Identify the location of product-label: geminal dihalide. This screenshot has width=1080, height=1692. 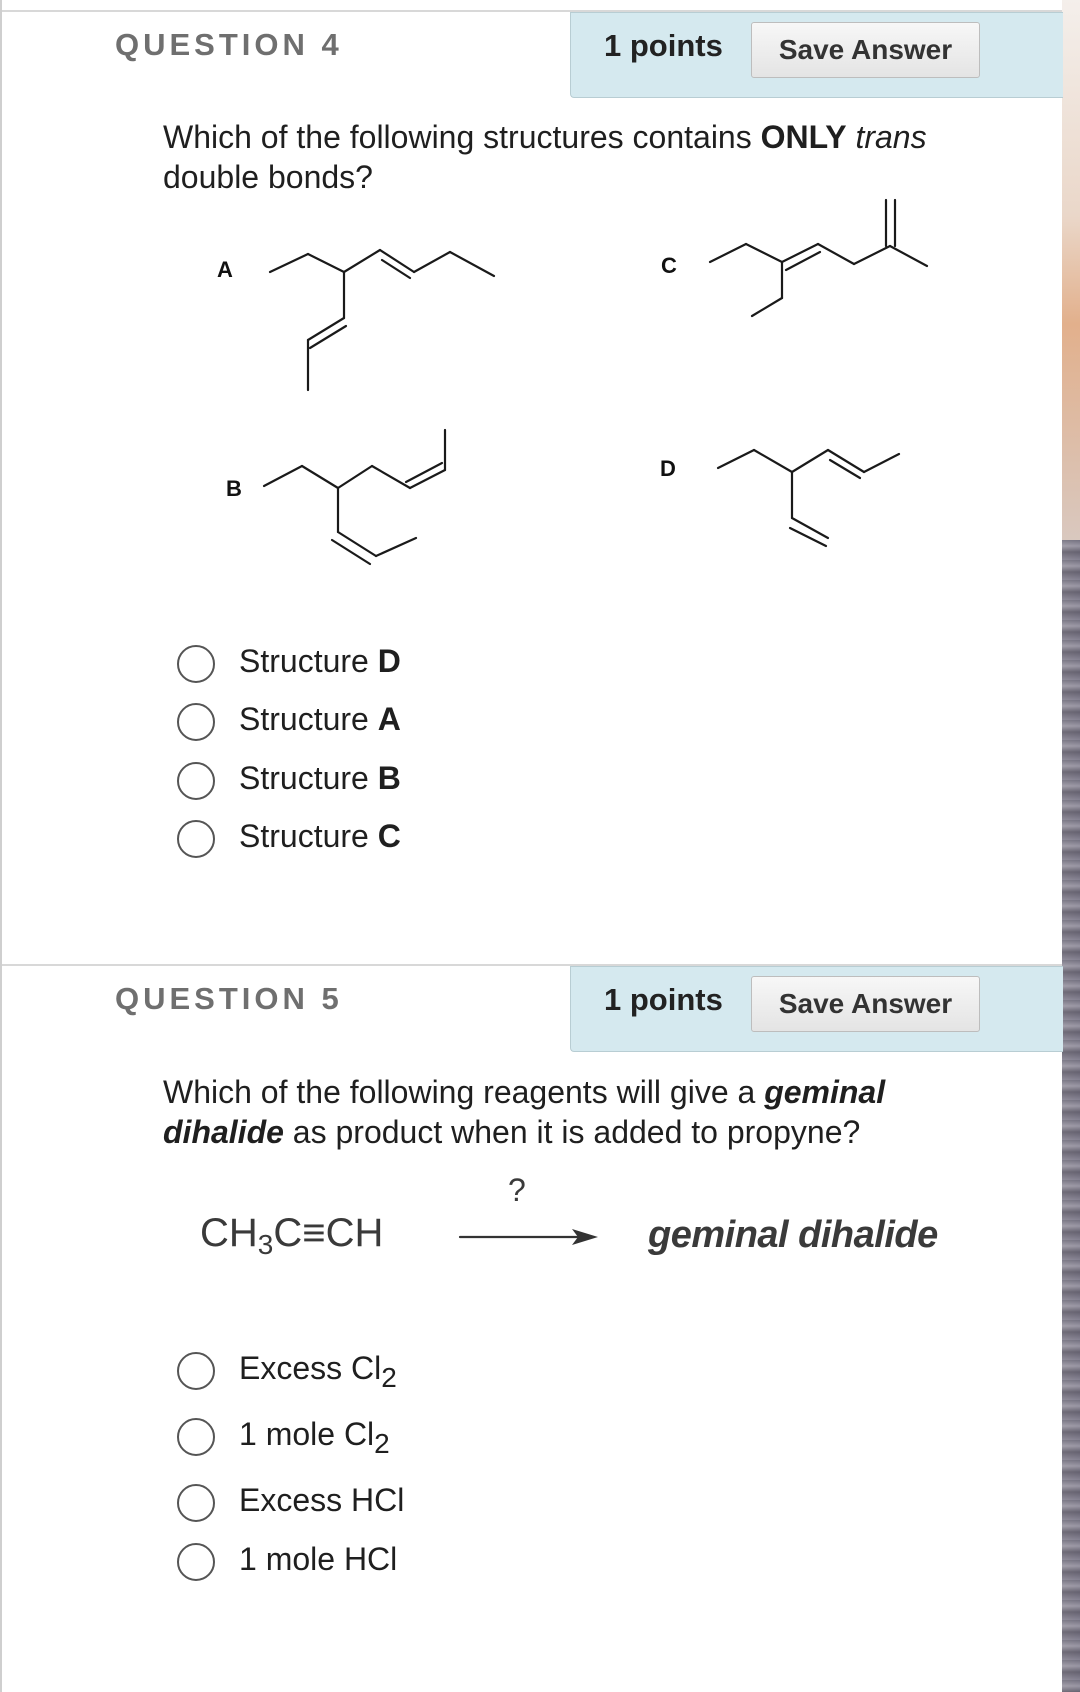
(793, 1235).